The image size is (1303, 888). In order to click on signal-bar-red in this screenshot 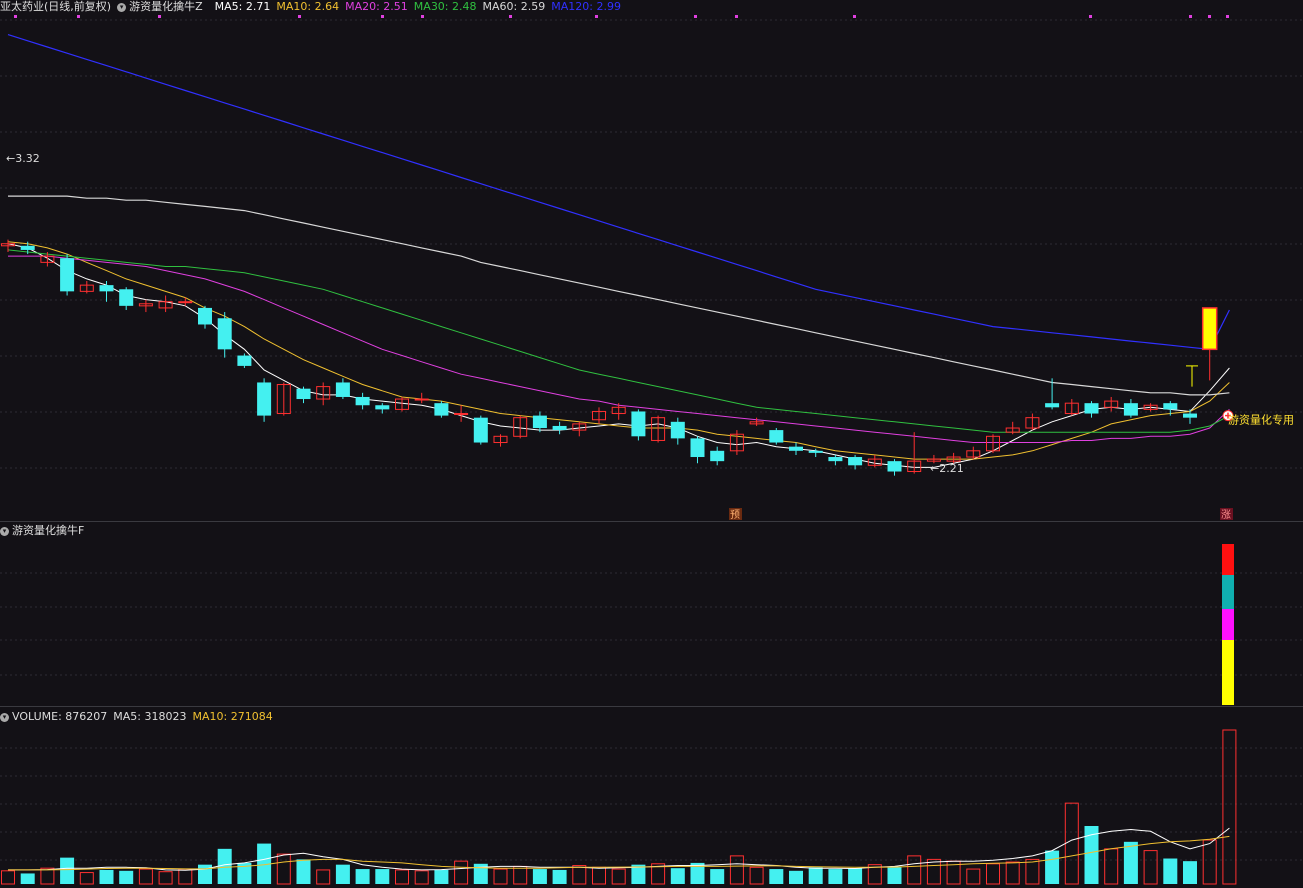, I will do `click(1228, 559)`.